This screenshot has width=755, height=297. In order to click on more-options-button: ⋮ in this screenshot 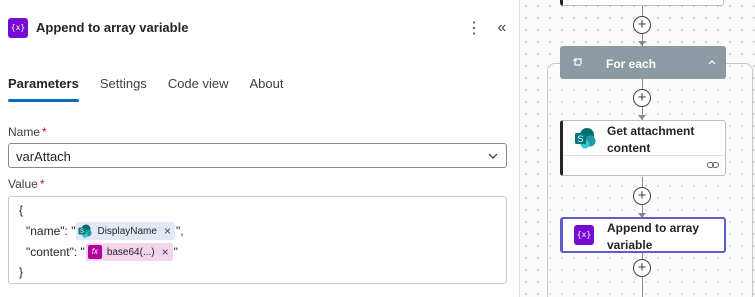, I will do `click(474, 29)`.